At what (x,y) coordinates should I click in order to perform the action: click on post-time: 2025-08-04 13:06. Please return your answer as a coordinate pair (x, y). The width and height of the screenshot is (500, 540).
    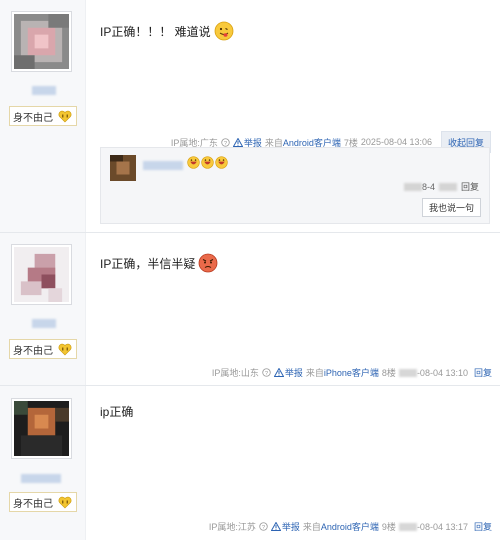
    Looking at the image, I should click on (396, 142).